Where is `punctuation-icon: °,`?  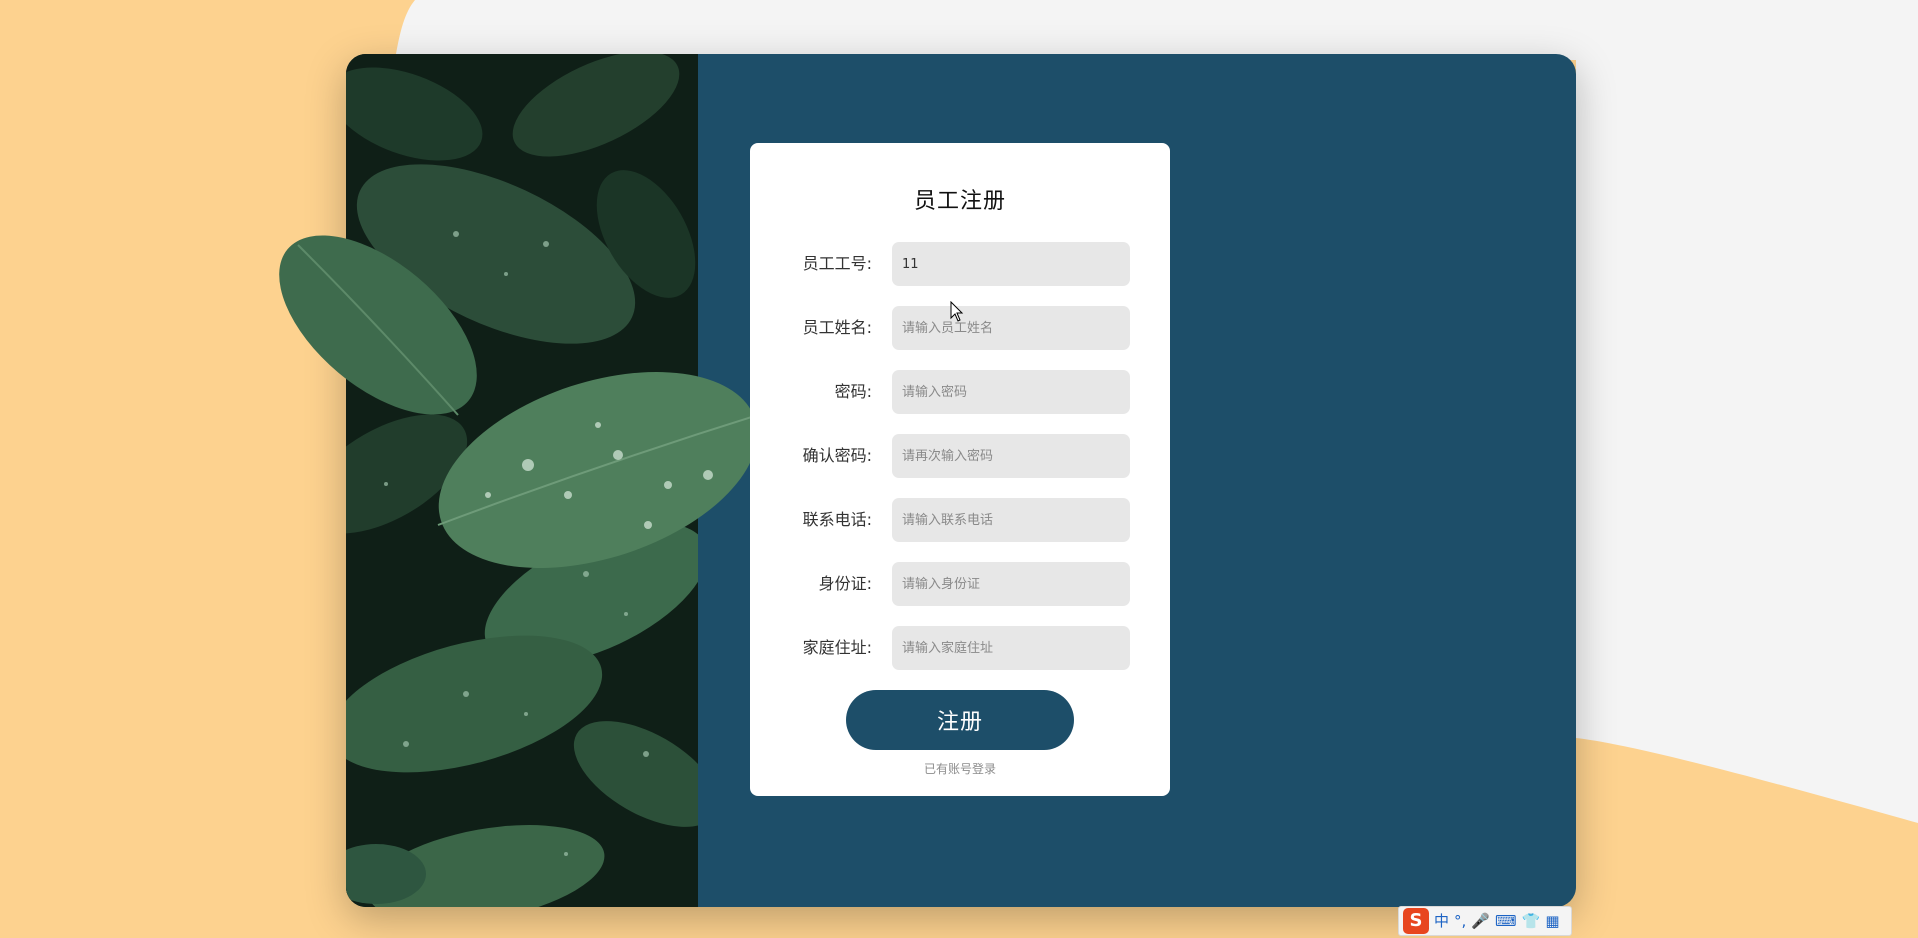 punctuation-icon: °, is located at coordinates (1460, 921).